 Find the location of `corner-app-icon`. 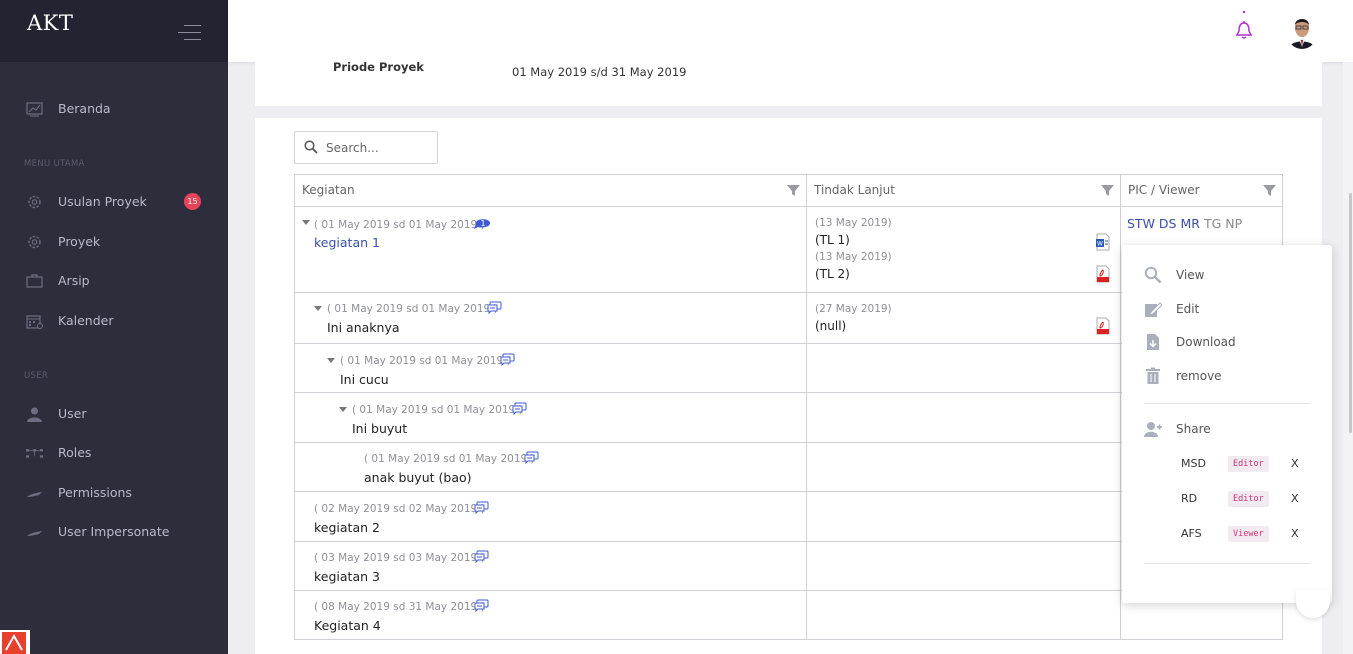

corner-app-icon is located at coordinates (15, 642).